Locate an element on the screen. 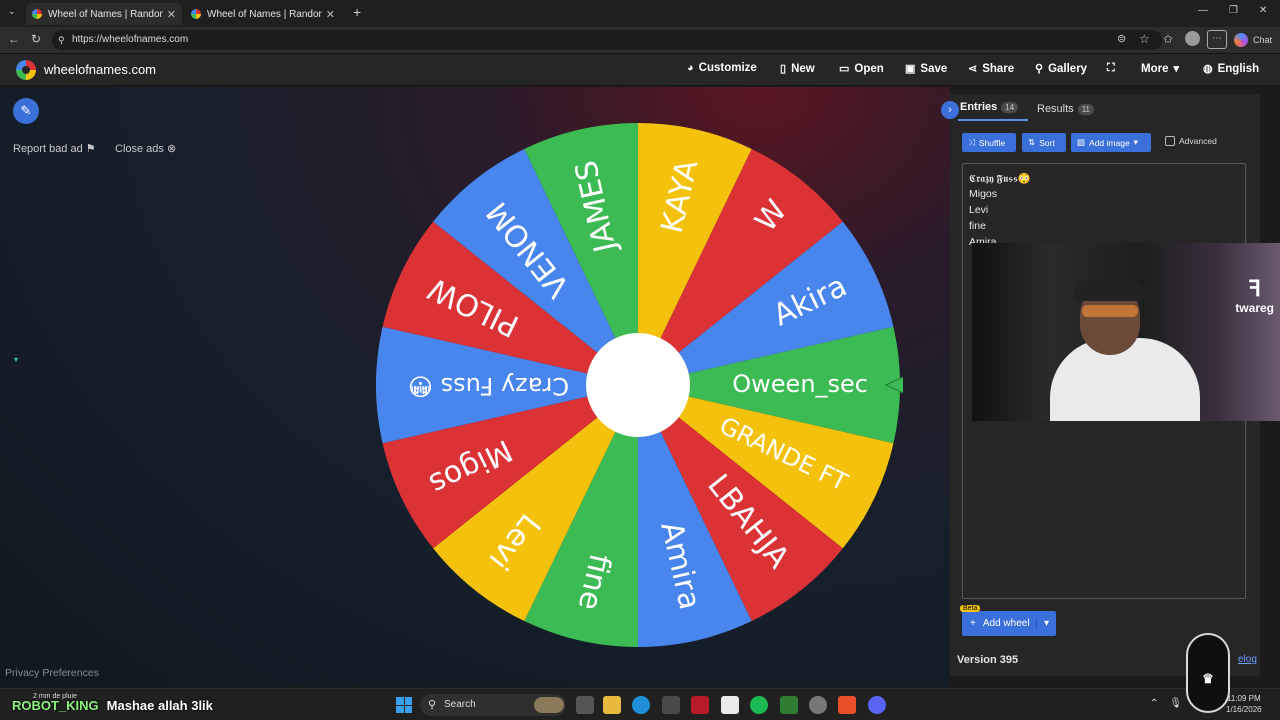 This screenshot has width=1280, height=720. add-wheel-button: + Add wheel ▾ is located at coordinates (1009, 623).